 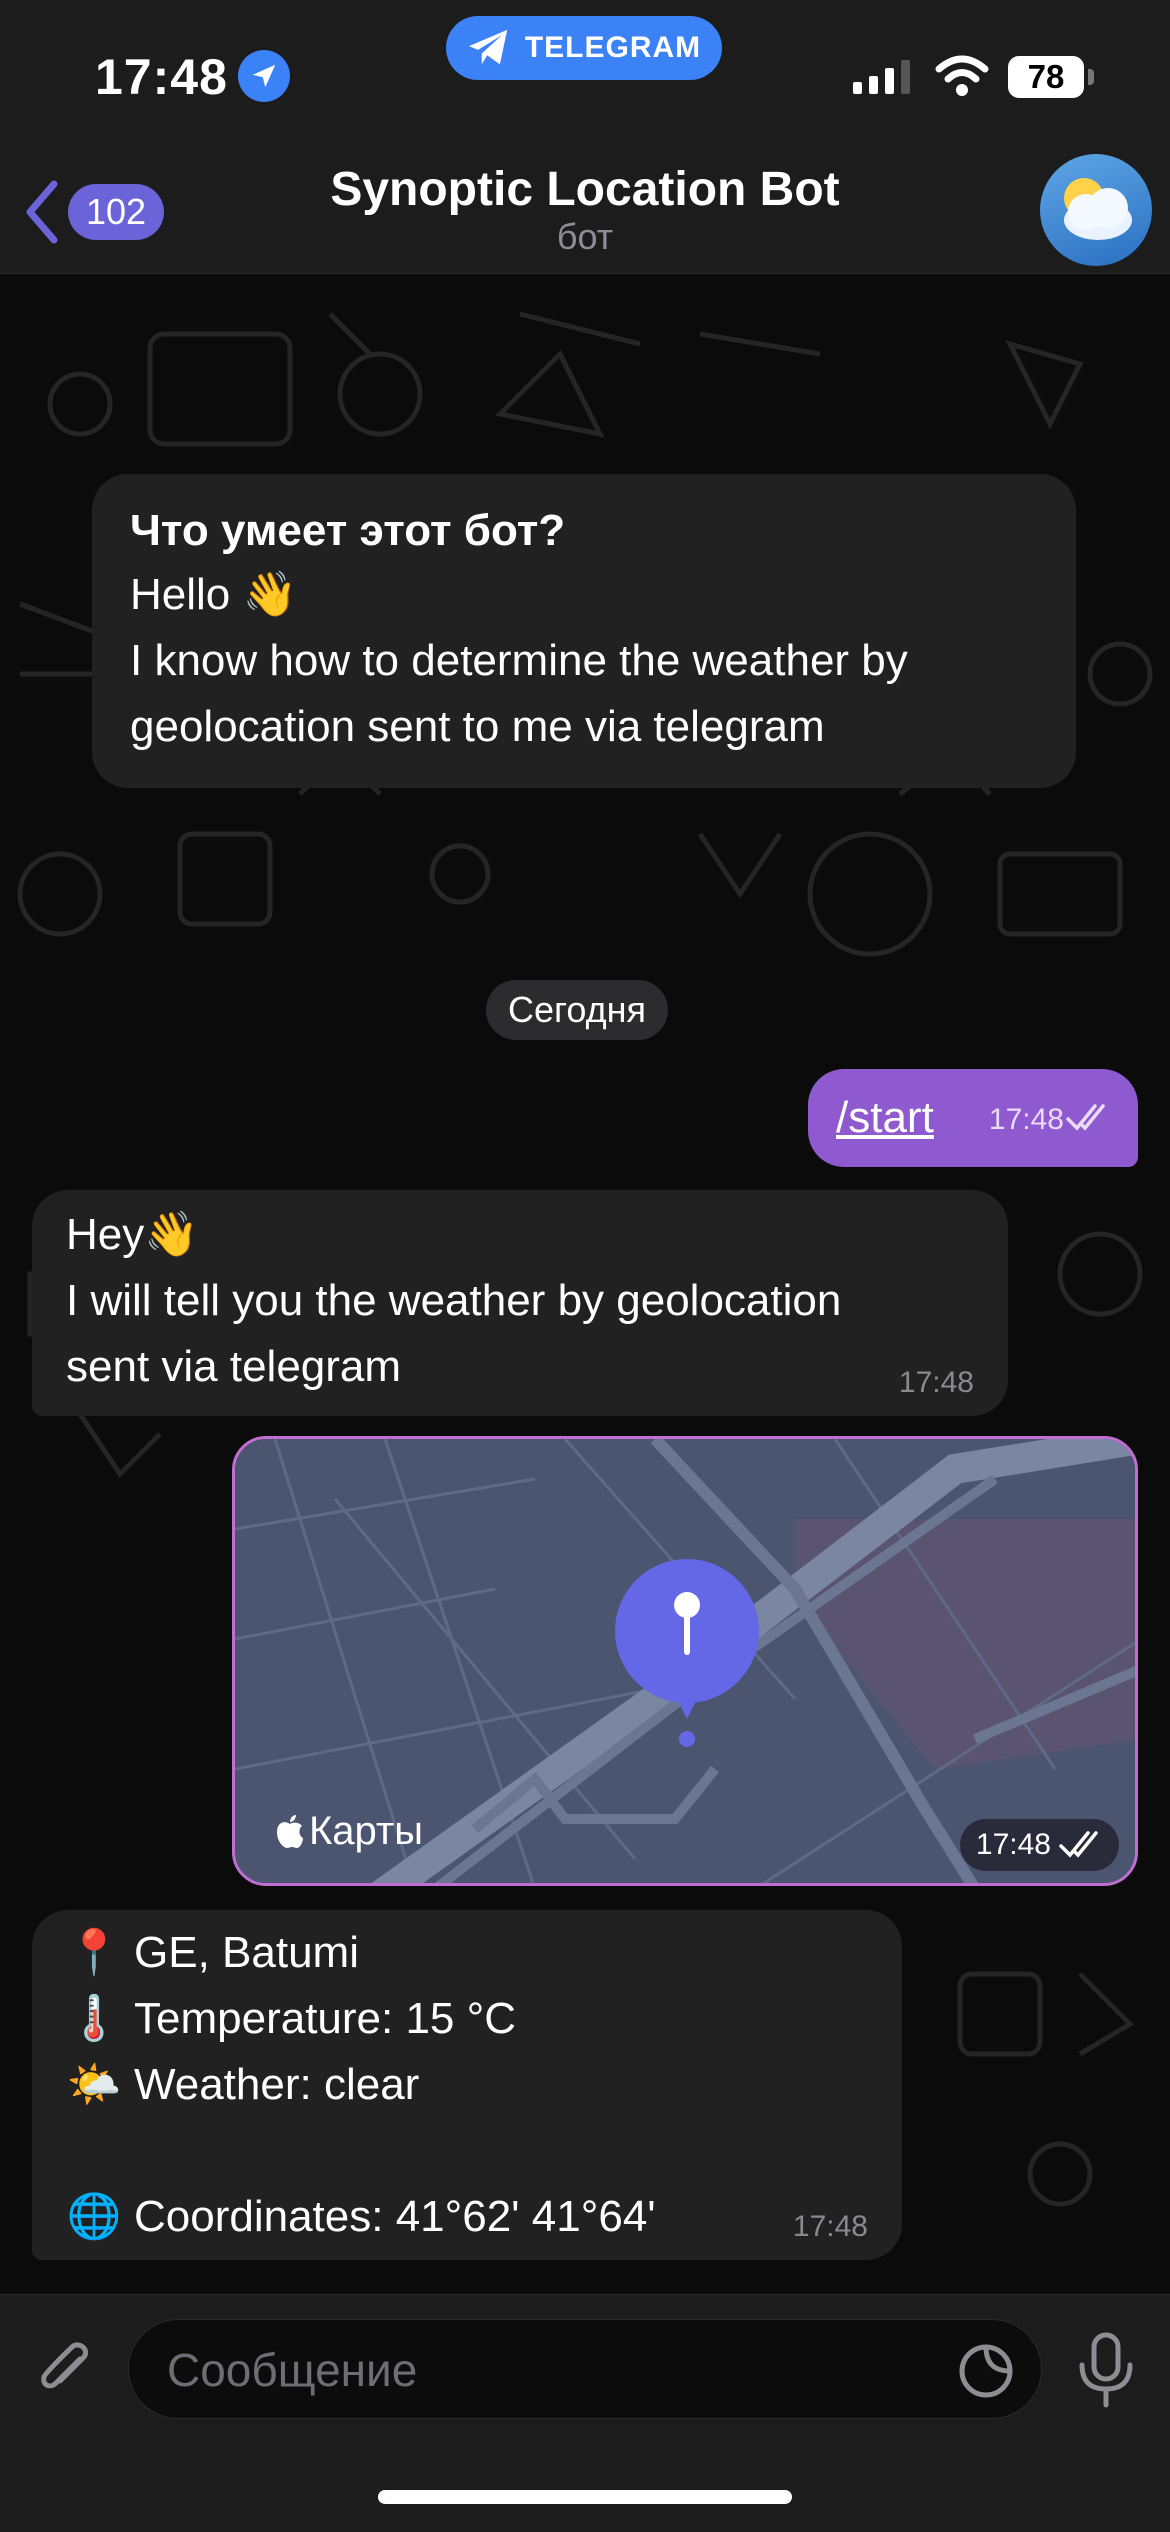 I want to click on date-separator: Сегодня, so click(x=577, y=1010).